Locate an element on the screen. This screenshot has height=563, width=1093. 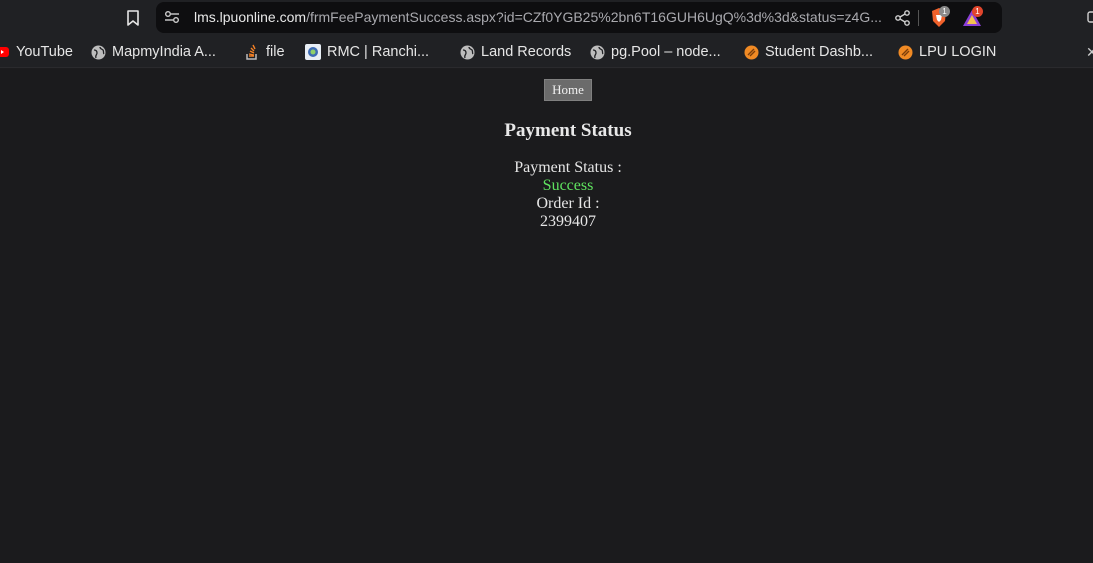
home-button: Home is located at coordinates (568, 90).